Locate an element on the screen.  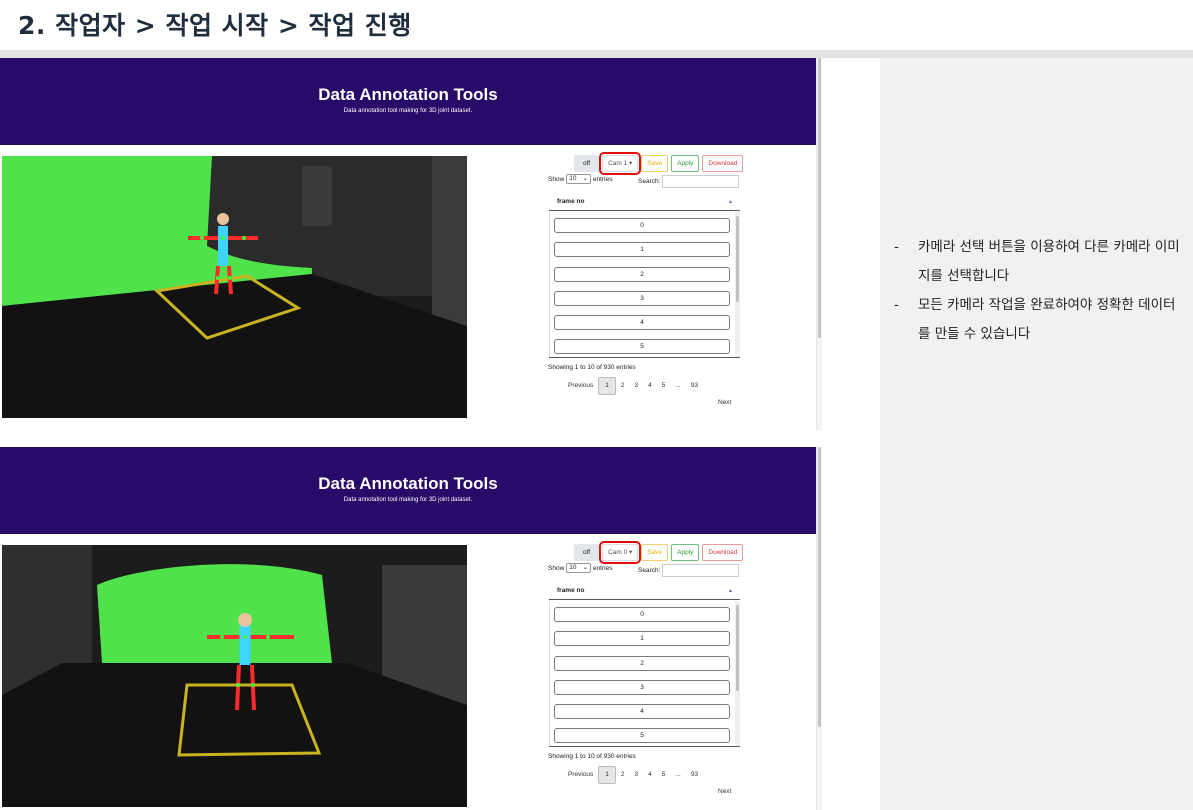
toolbar: off Cam 0 ▾ Save Apply Download is located at coordinates (659, 552).